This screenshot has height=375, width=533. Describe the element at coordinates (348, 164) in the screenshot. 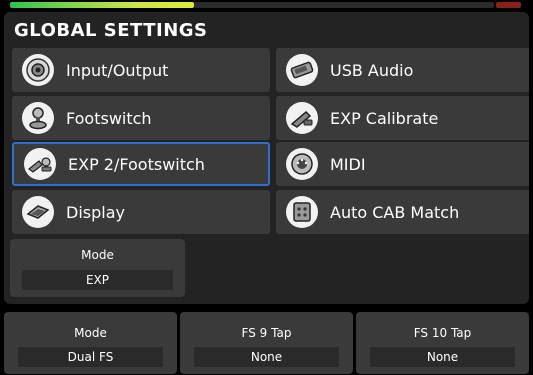

I see `menu-item-label: MIDI` at that location.